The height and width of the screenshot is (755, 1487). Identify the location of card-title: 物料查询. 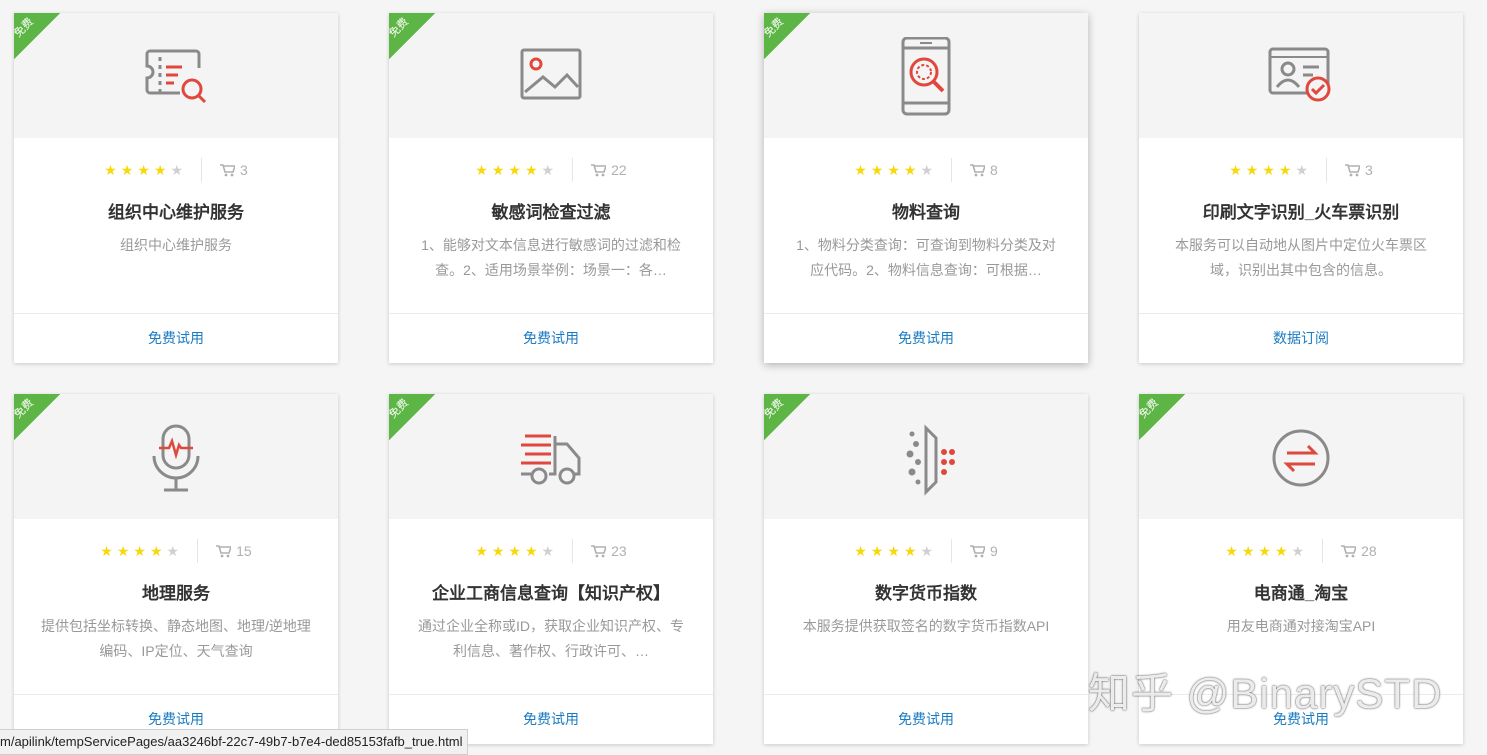
(926, 210).